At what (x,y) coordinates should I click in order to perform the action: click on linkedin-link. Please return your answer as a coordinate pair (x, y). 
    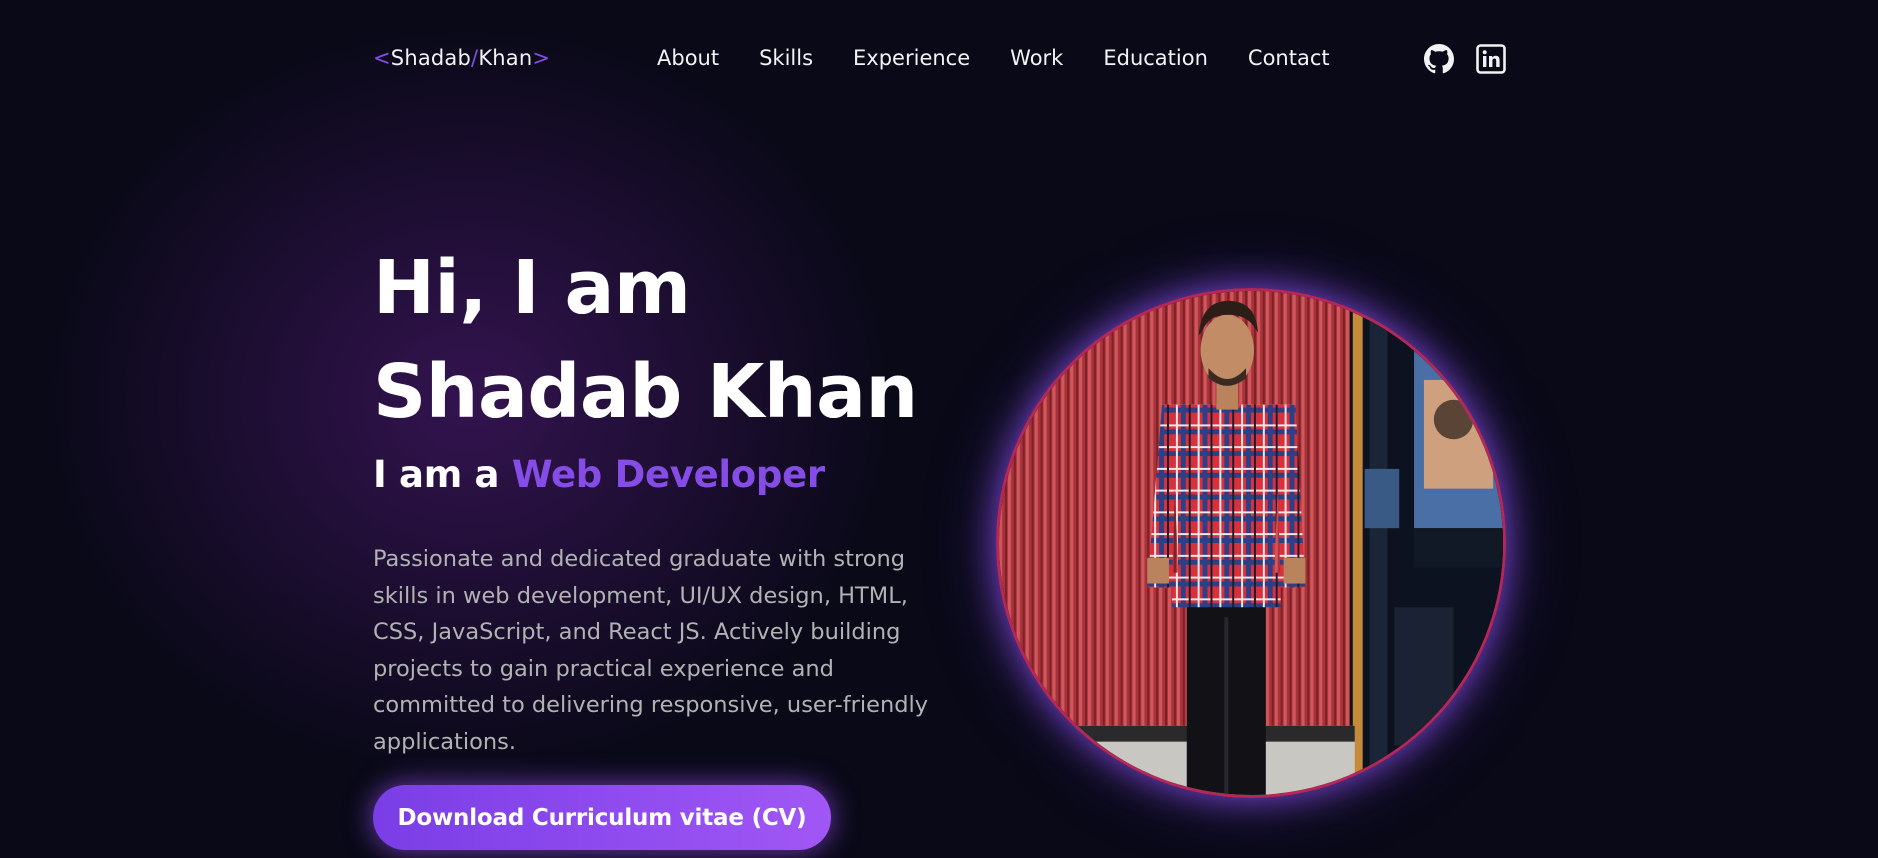
    Looking at the image, I should click on (1491, 59).